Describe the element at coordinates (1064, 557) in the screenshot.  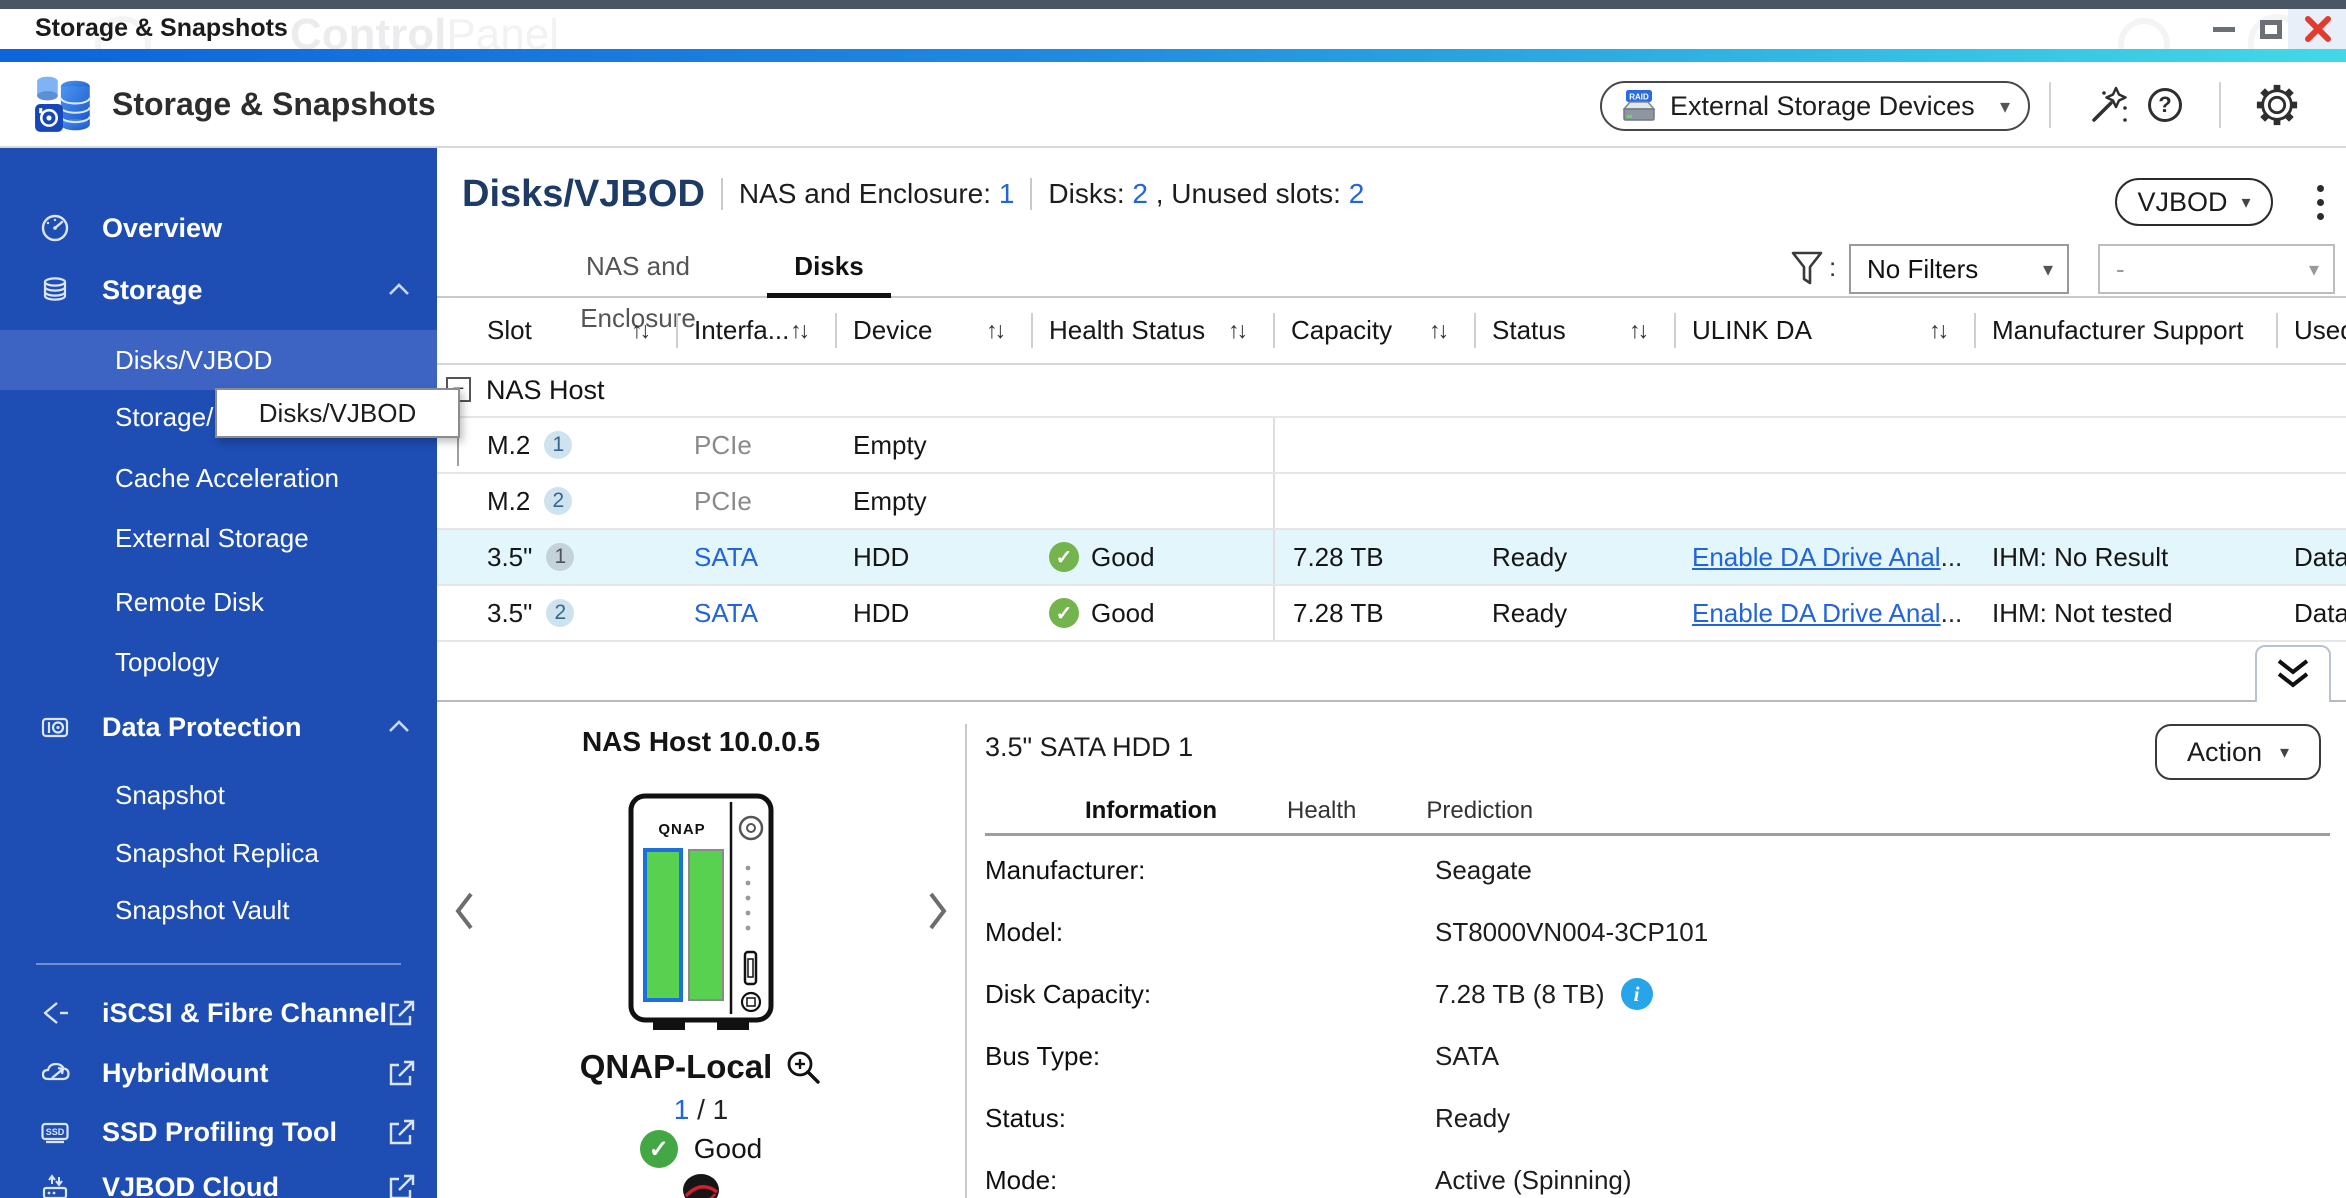
I see `health-good-icon: ✓` at that location.